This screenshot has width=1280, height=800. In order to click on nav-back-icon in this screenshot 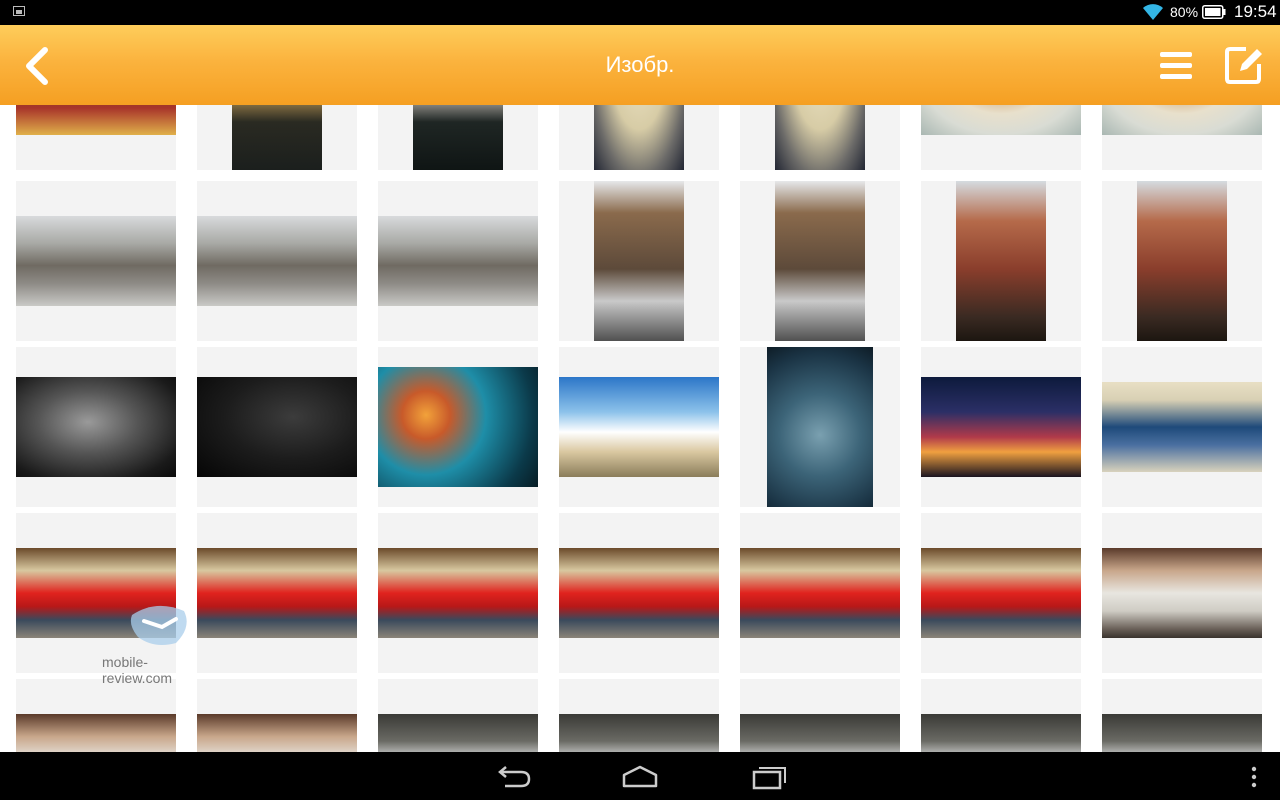, I will do `click(513, 777)`.